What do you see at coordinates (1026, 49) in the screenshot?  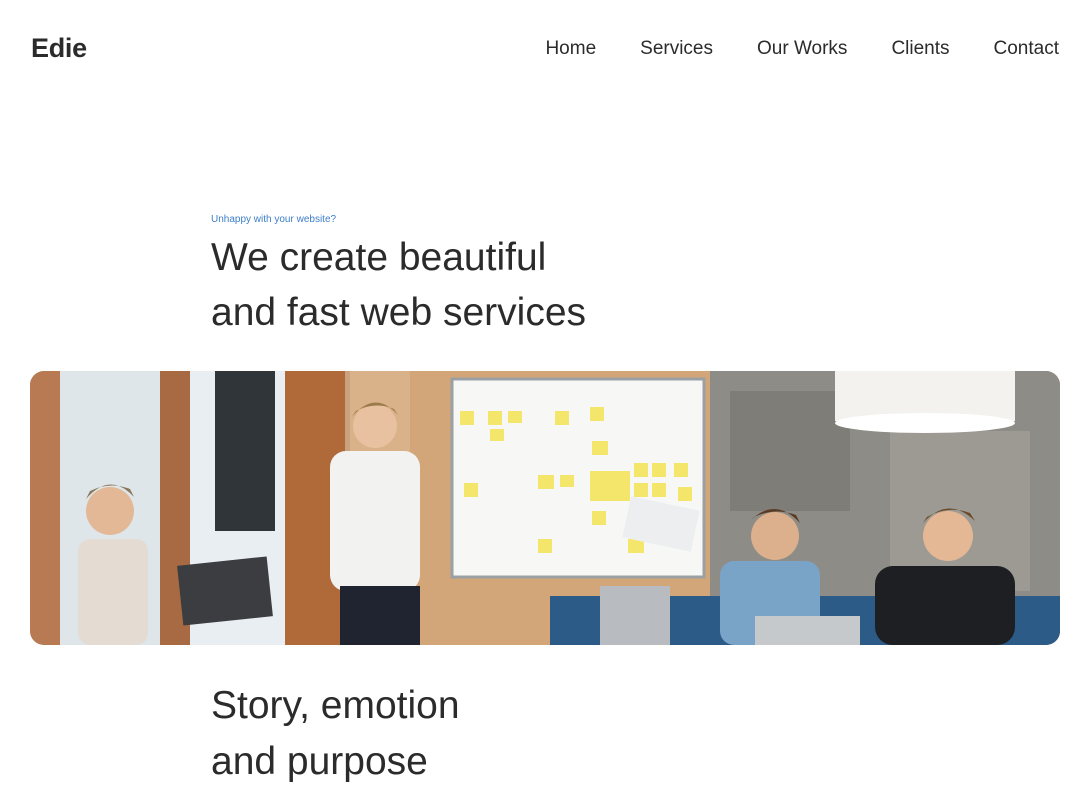 I see `nav-link-contact: Contact` at bounding box center [1026, 49].